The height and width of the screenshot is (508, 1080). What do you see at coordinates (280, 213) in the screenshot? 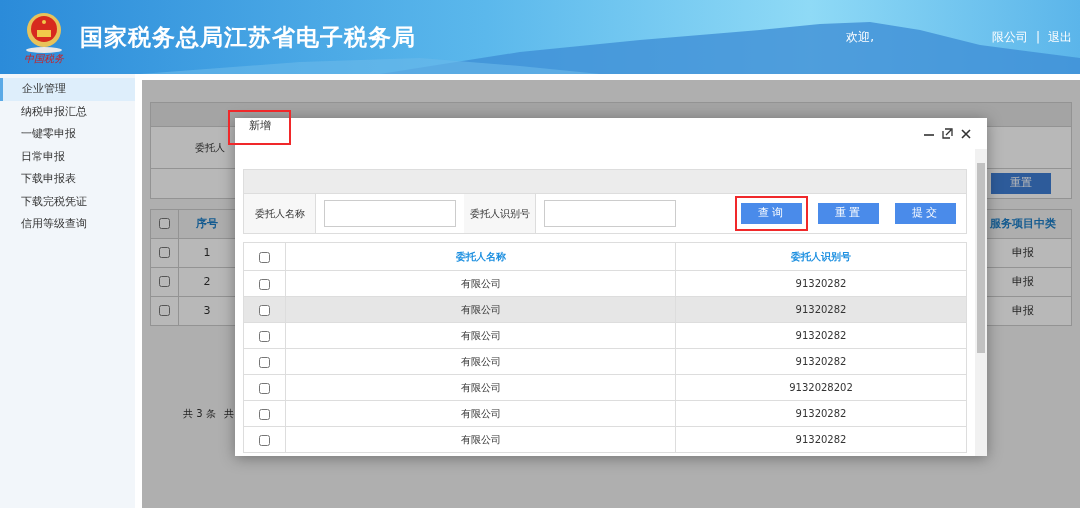
I see `field-label: 委托人名称` at bounding box center [280, 213].